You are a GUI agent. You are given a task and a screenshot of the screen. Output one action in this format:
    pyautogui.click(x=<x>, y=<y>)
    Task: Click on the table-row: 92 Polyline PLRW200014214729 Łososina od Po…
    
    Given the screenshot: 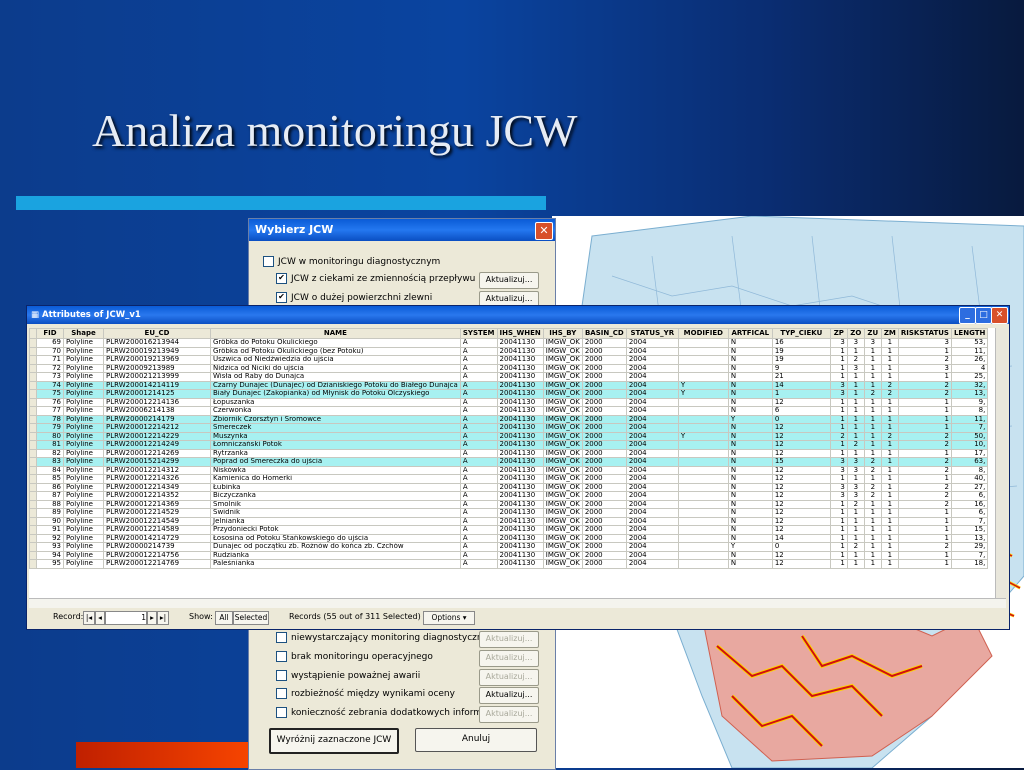 What is the action you would take?
    pyautogui.click(x=509, y=538)
    